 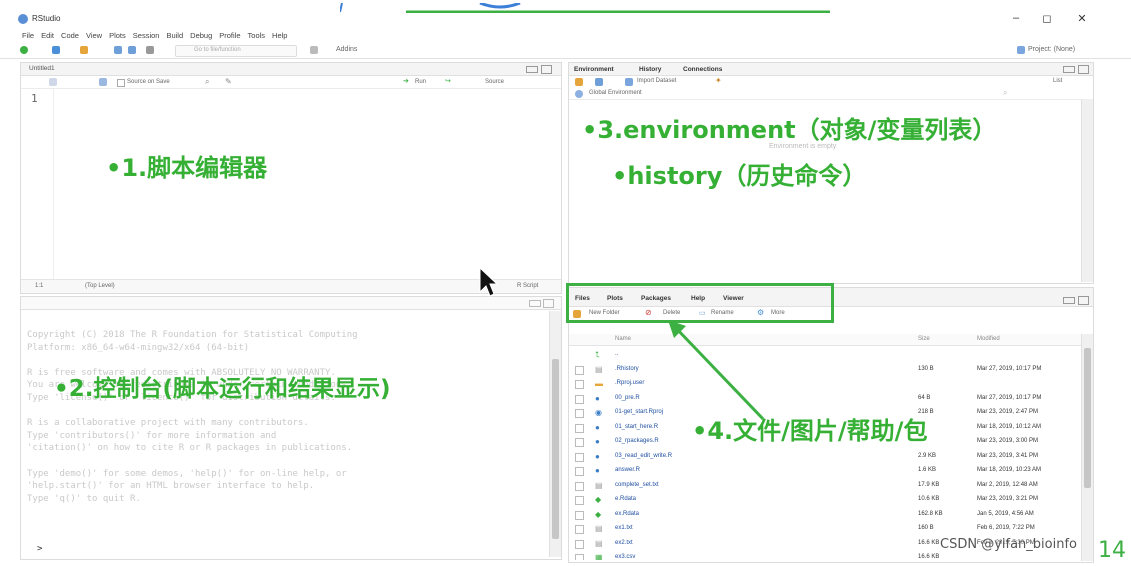 I want to click on file-name: 01_start_here.R, so click(x=636, y=427).